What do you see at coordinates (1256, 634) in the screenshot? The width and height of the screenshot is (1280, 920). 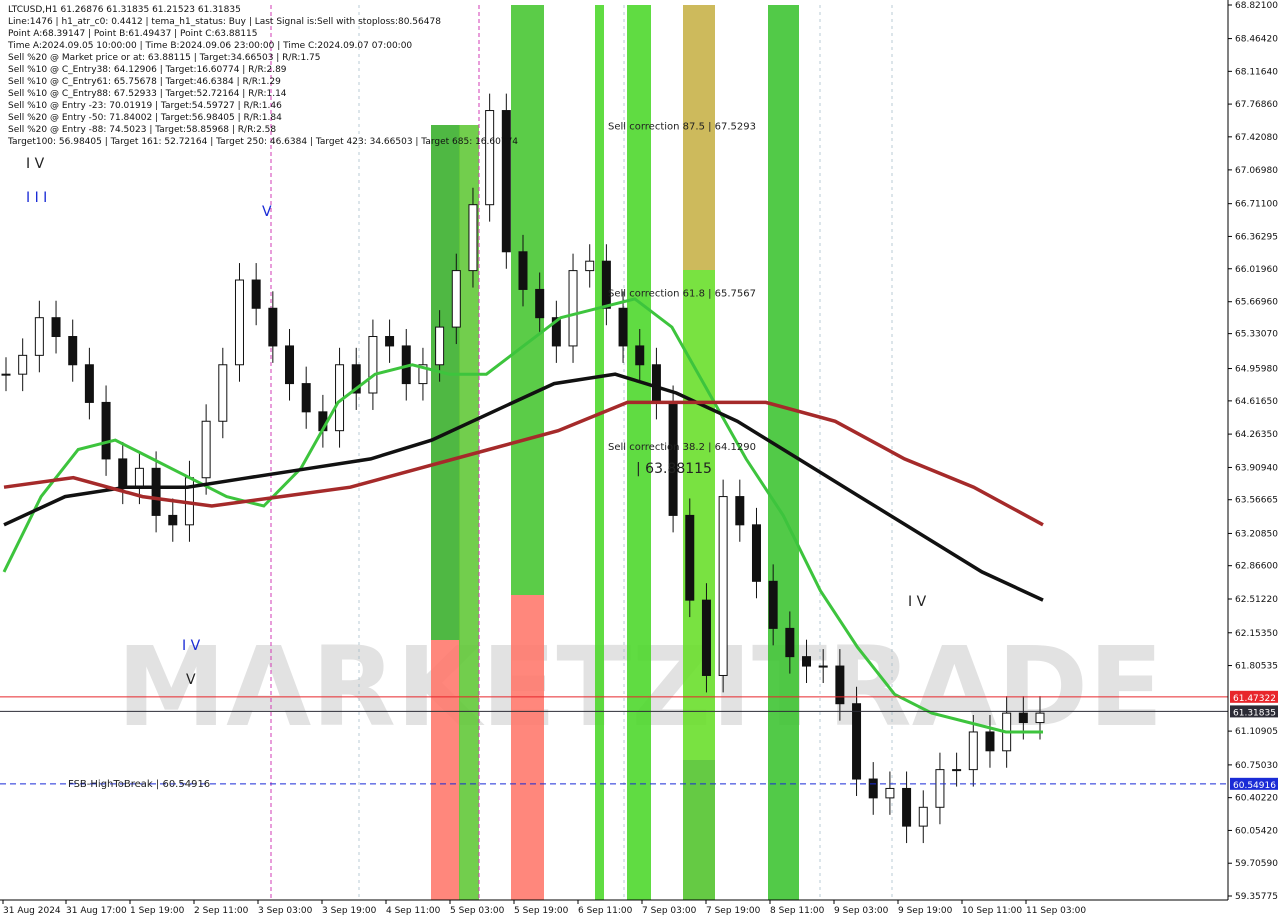 I see `y-tick-label: 62.15350` at bounding box center [1256, 634].